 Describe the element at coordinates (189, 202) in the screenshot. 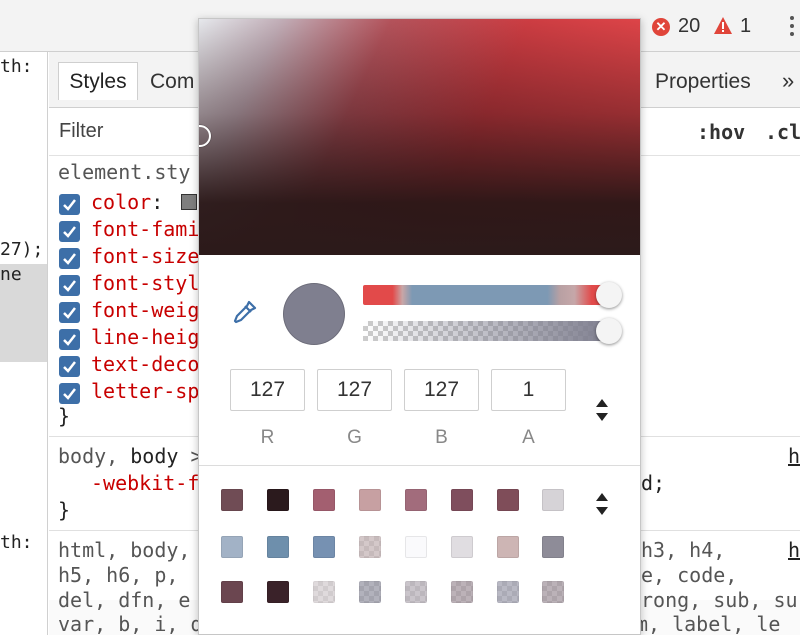

I see `color-swatch` at that location.